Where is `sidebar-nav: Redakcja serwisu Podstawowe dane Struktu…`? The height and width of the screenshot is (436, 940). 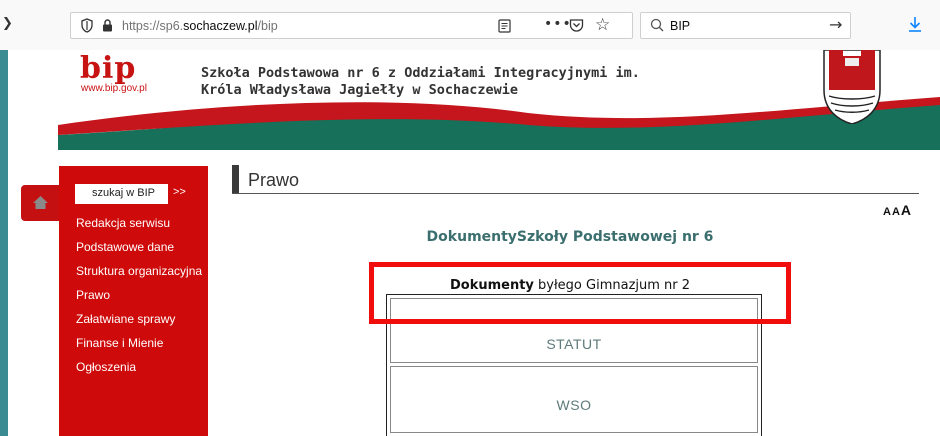 sidebar-nav: Redakcja serwisu Podstawowe dane Struktu… is located at coordinates (141, 300).